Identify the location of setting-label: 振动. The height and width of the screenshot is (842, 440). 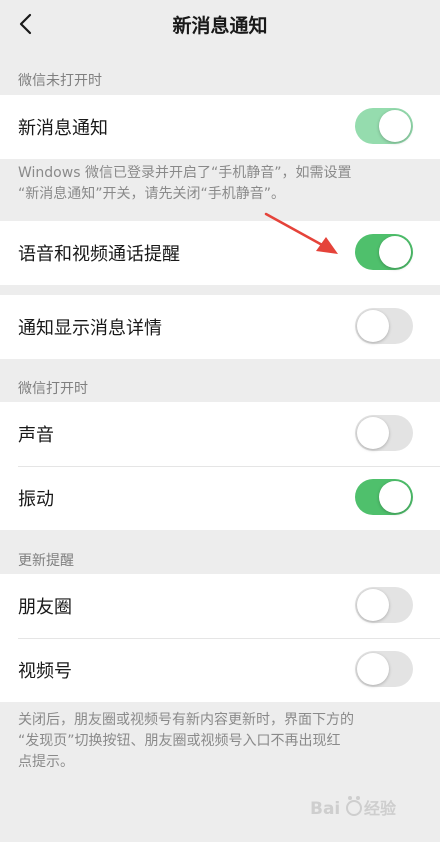
(36, 499).